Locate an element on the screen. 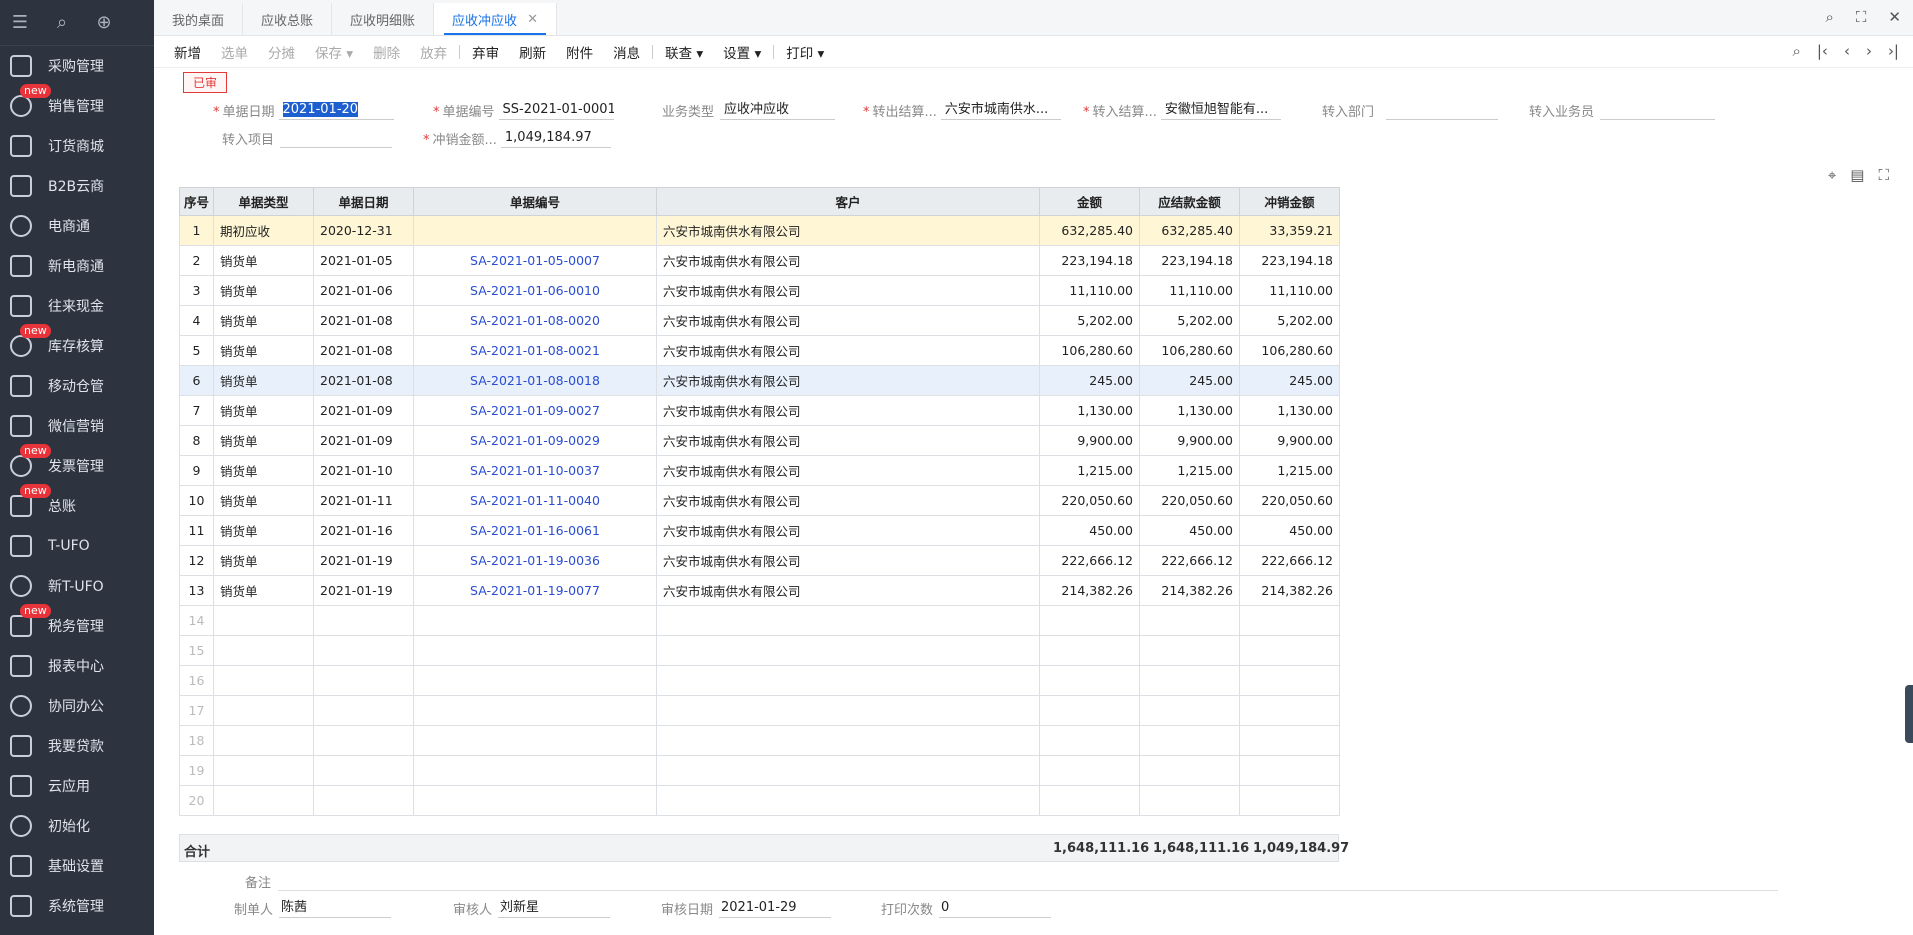 This screenshot has width=1913, height=935. cell-no: SA-2021-01-08-0021 is located at coordinates (535, 350).